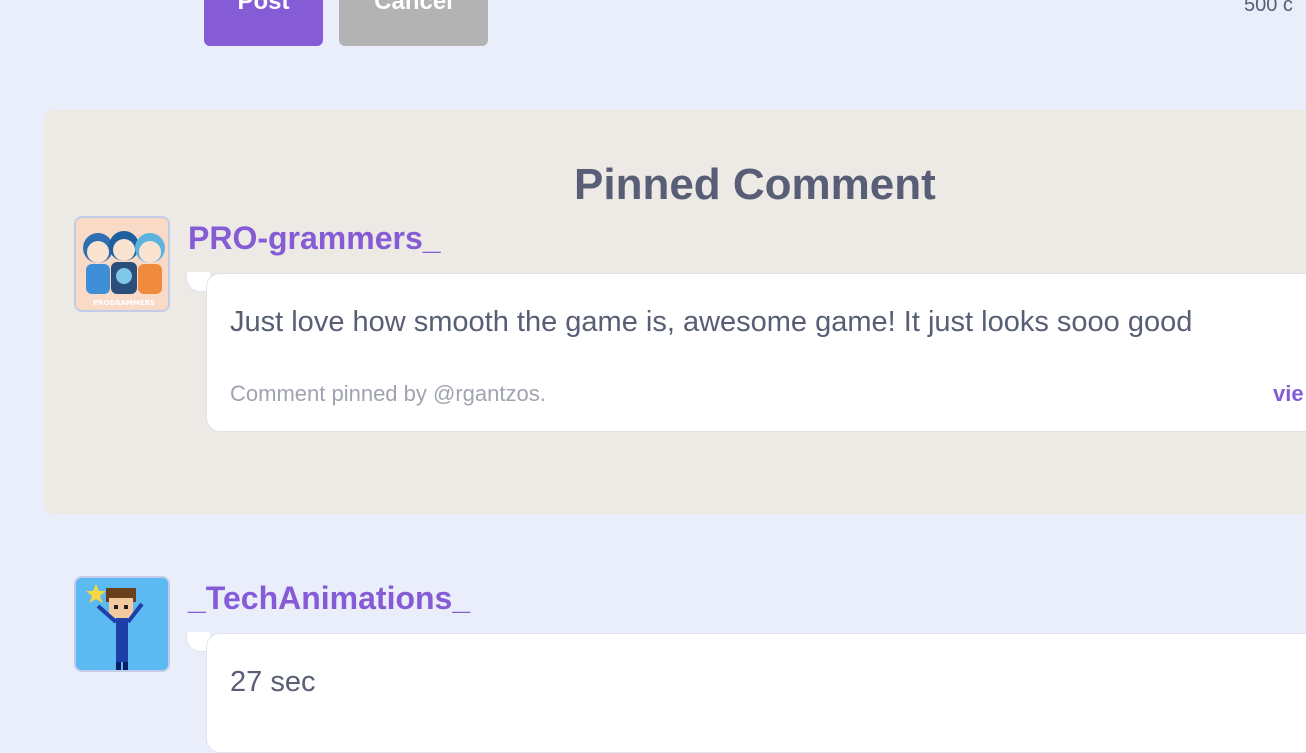 The width and height of the screenshot is (1306, 753). I want to click on cancel-button: Cancel, so click(413, 23).